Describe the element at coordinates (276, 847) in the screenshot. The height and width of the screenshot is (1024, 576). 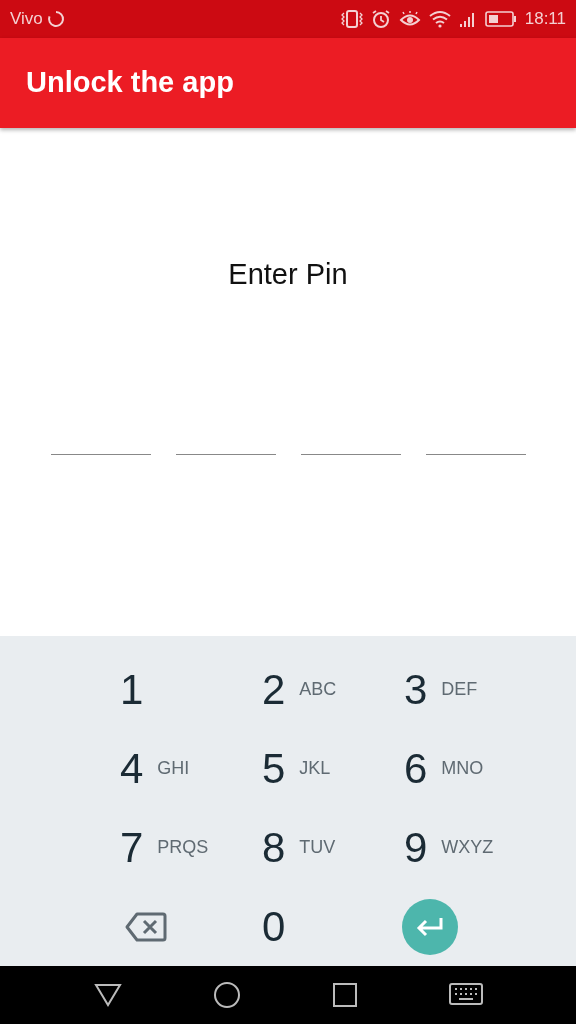
I see `keypad-key: 8 TUV` at that location.